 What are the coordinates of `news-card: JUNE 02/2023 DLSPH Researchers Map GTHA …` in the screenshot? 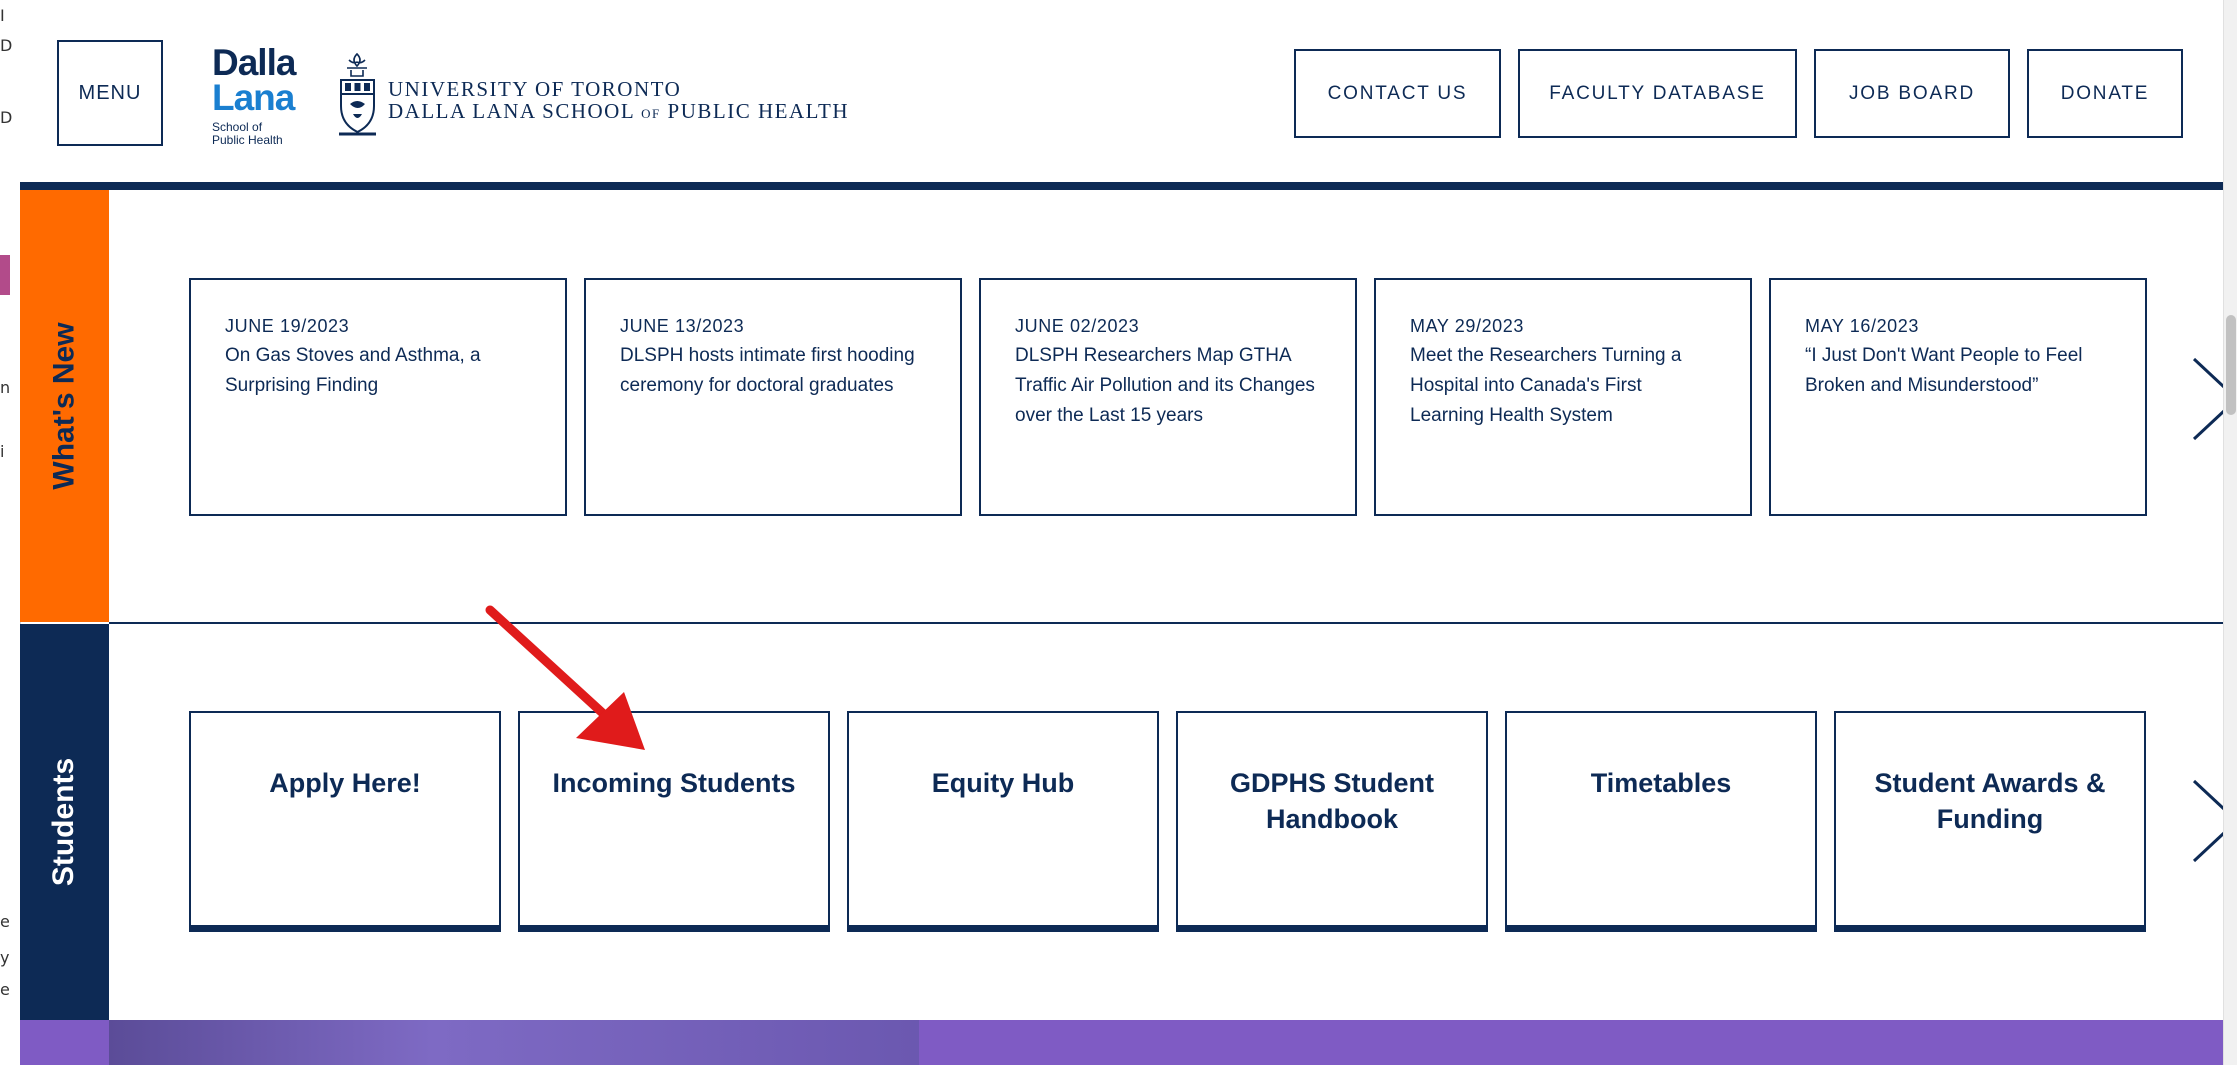 It's located at (1168, 397).